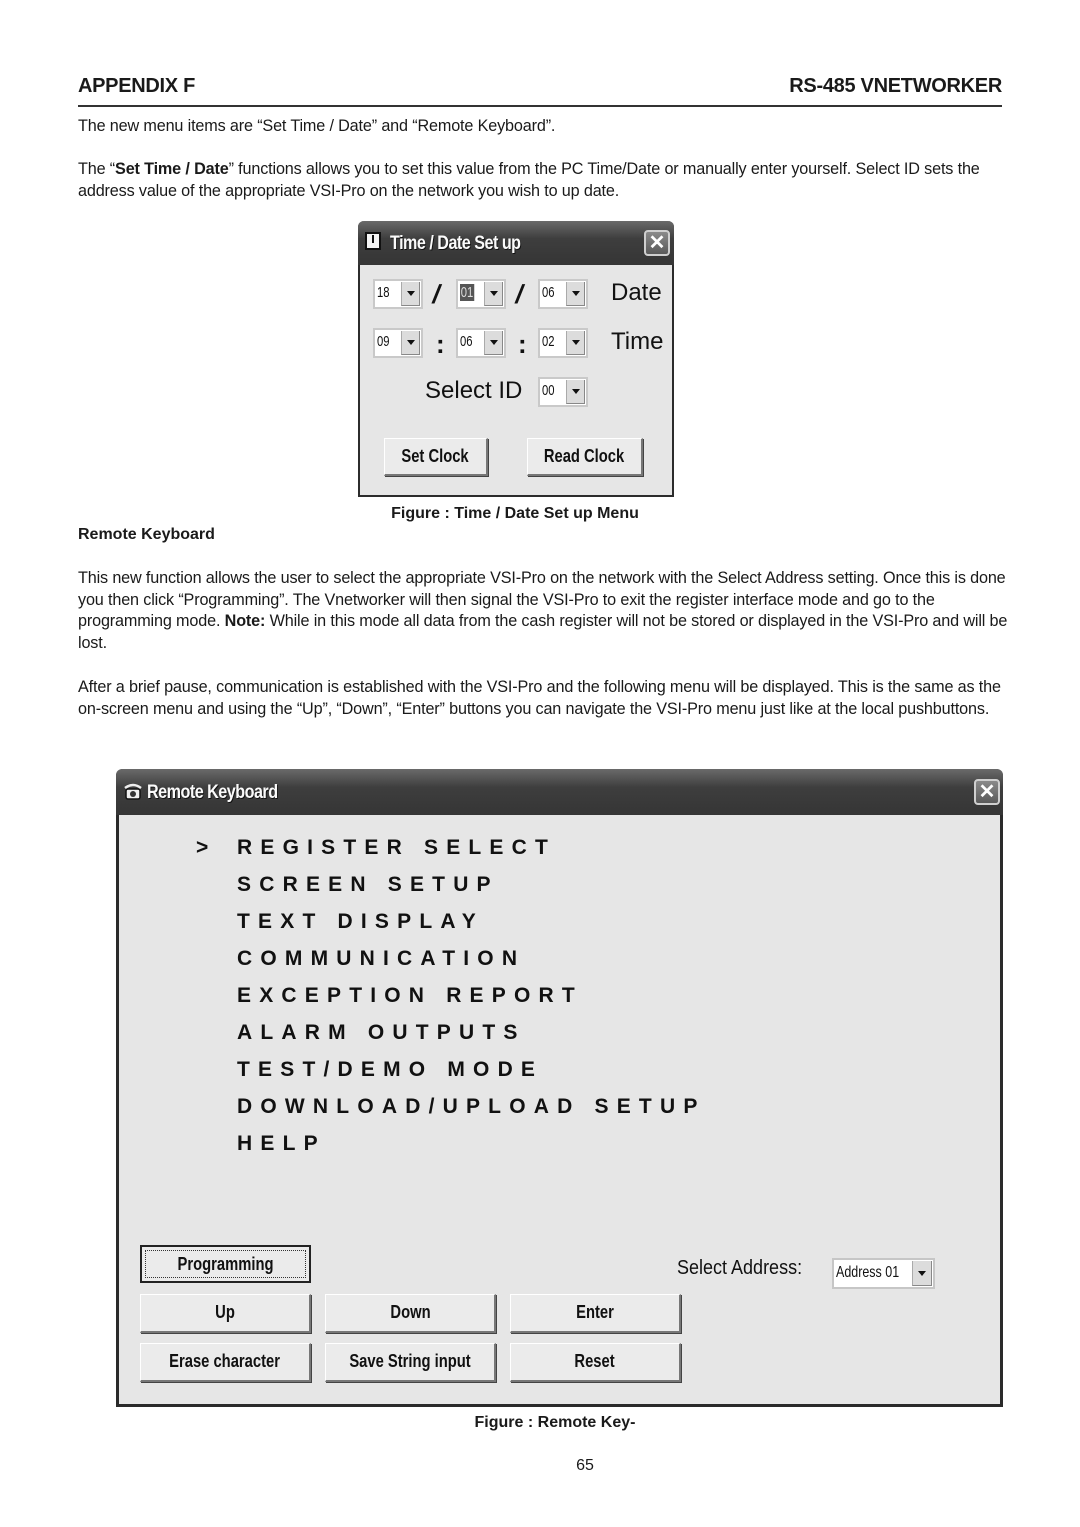 This screenshot has width=1080, height=1527. I want to click on hour-select: 09, so click(398, 343).